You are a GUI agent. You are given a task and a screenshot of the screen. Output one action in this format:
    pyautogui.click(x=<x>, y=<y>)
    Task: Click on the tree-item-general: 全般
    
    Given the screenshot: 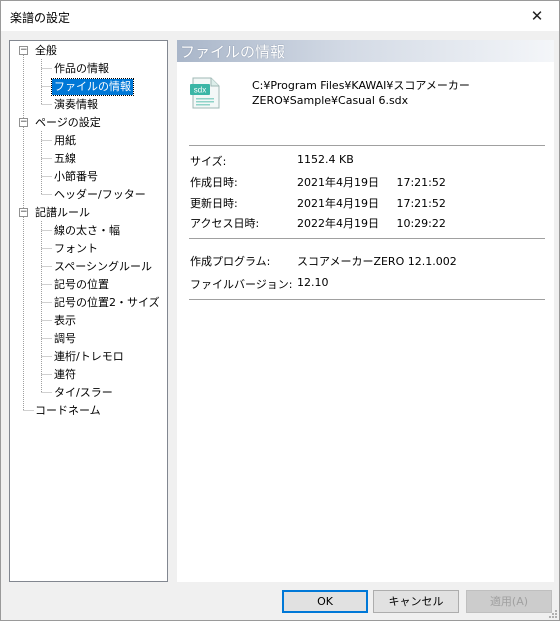 What is the action you would take?
    pyautogui.click(x=46, y=51)
    